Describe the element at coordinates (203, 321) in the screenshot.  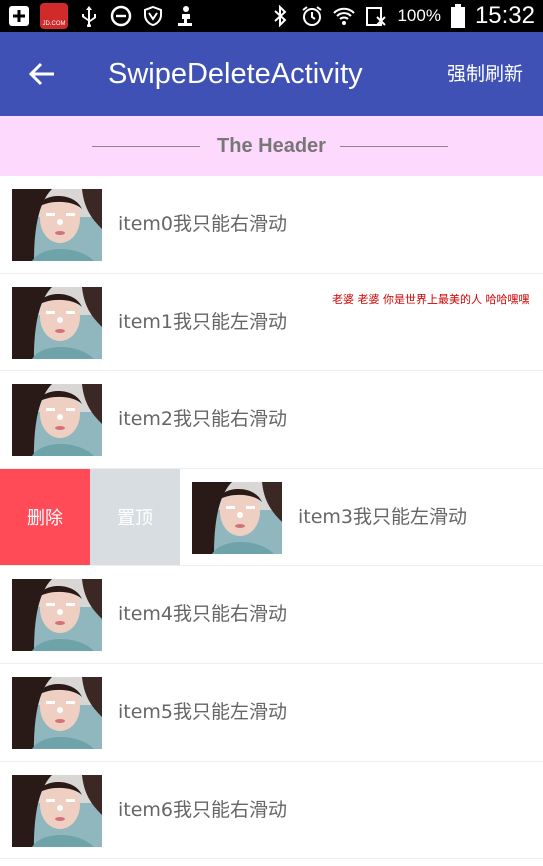
I see `list-item-label: item1我只能左滑动` at that location.